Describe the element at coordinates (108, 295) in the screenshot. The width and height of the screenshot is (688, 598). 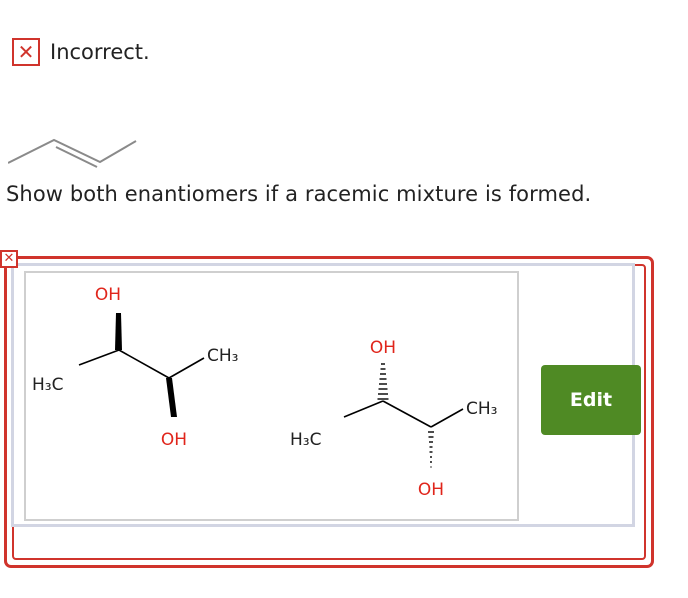
I see `mol1-oh-top-label: OH` at that location.